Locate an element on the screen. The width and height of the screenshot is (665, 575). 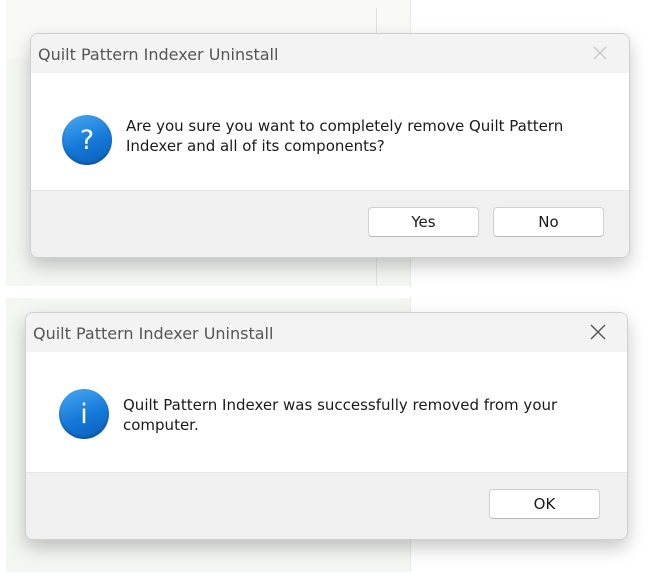
info-icon: i is located at coordinates (84, 414).